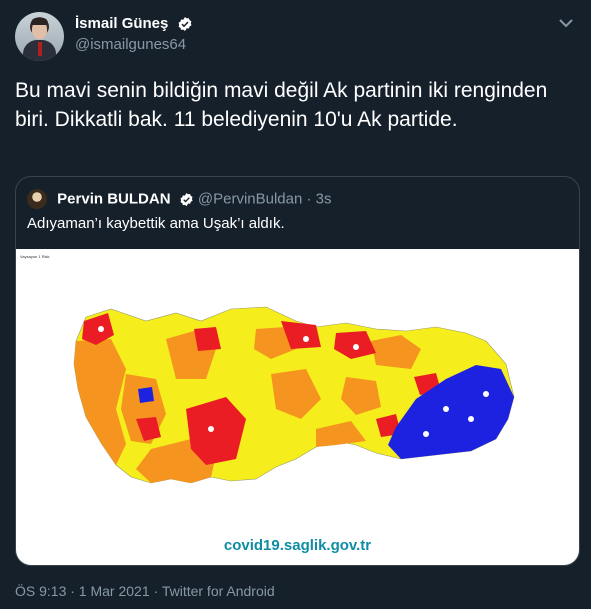 This screenshot has width=591, height=609. I want to click on tweet-header: İsmail Güneş @ismailgunes64, so click(296, 36).